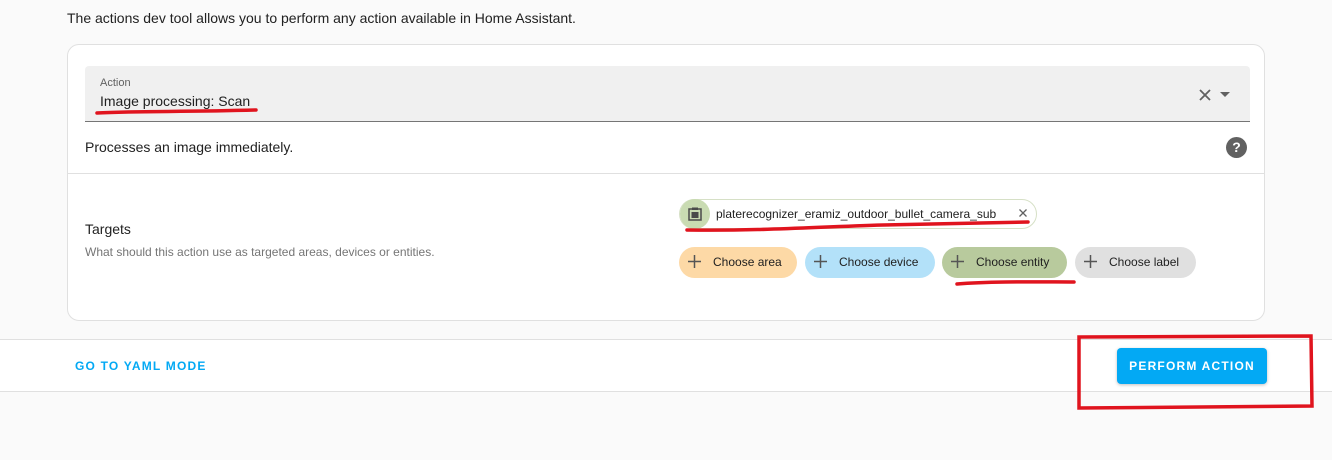 The width and height of the screenshot is (1332, 460). What do you see at coordinates (1013, 262) in the screenshot?
I see `choose-entity-label: Choose entity` at bounding box center [1013, 262].